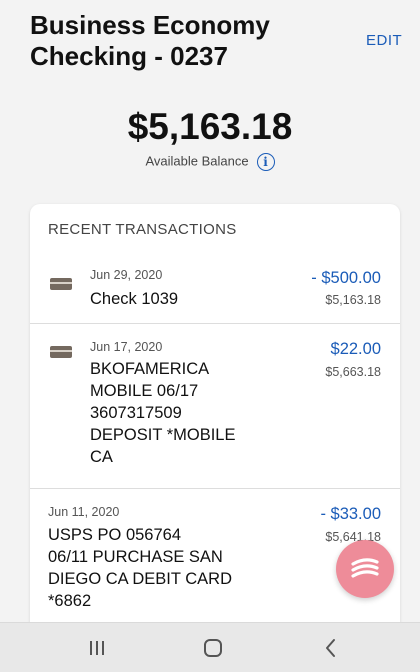 This screenshot has height=672, width=420. What do you see at coordinates (136, 413) in the screenshot?
I see `transaction-description-line: 3607317509` at bounding box center [136, 413].